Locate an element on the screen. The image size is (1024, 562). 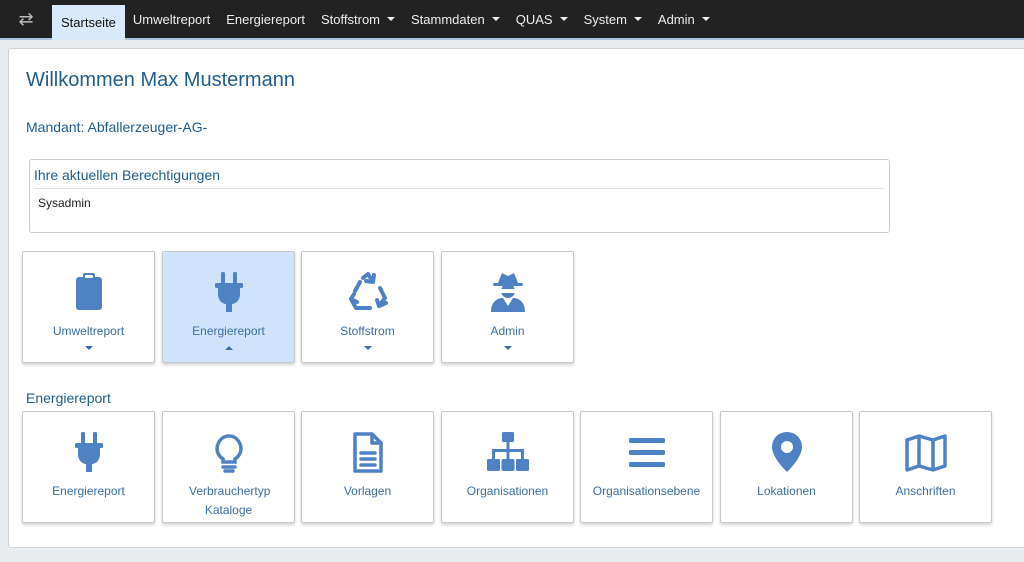
nav-energiereport: Energiereport is located at coordinates (265, 19).